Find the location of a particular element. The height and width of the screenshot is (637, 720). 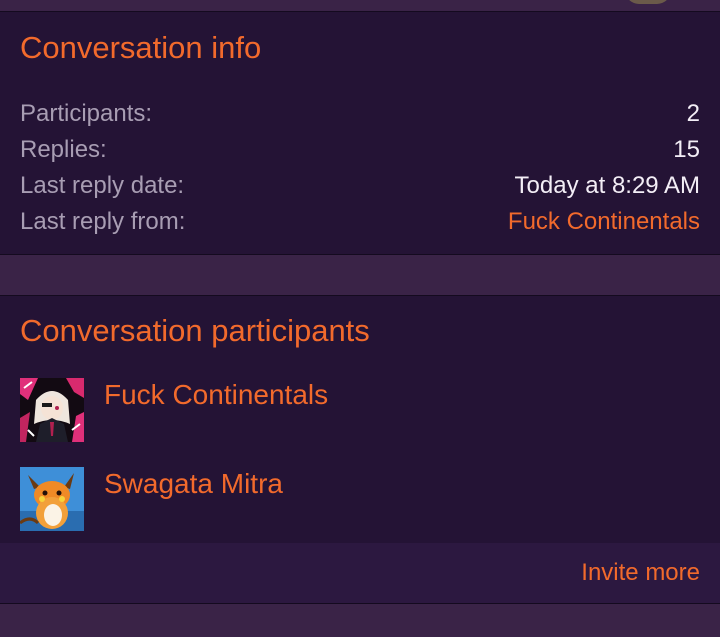

last-reply-date-label: Last reply date: is located at coordinates (102, 185).